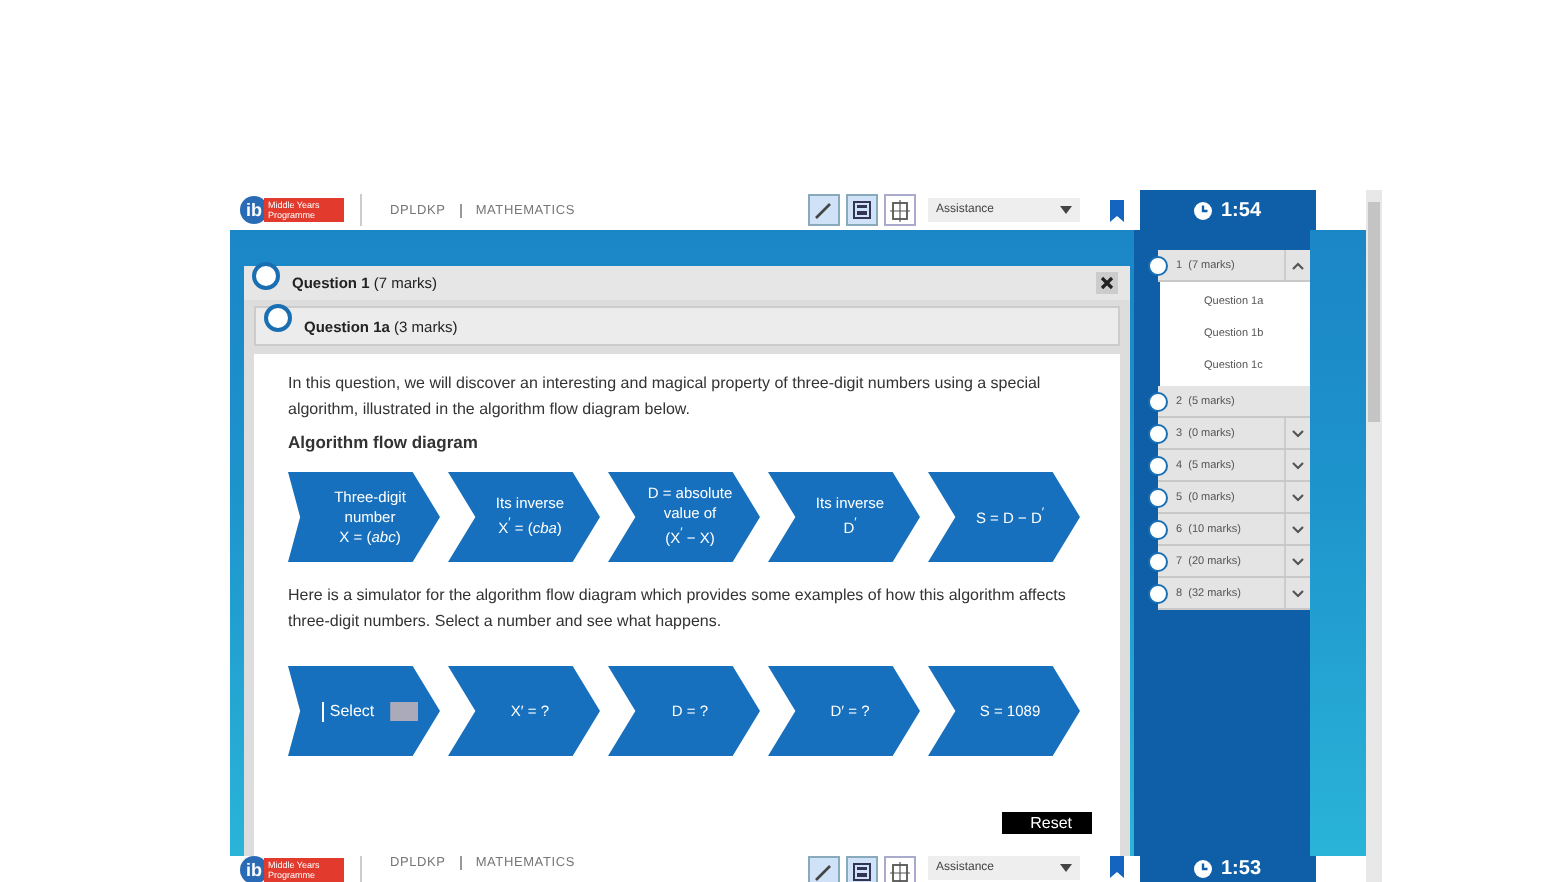  What do you see at coordinates (1203, 210) in the screenshot?
I see `clock-icon` at bounding box center [1203, 210].